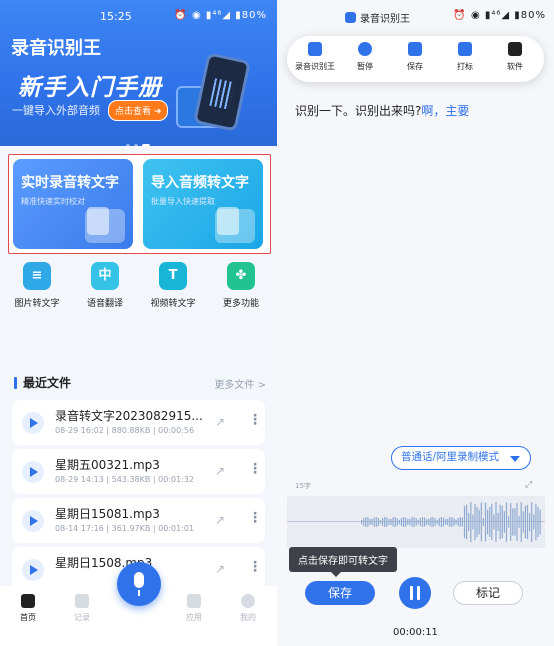  What do you see at coordinates (116, 16) in the screenshot?
I see `status-time: 15:25` at bounding box center [116, 16].